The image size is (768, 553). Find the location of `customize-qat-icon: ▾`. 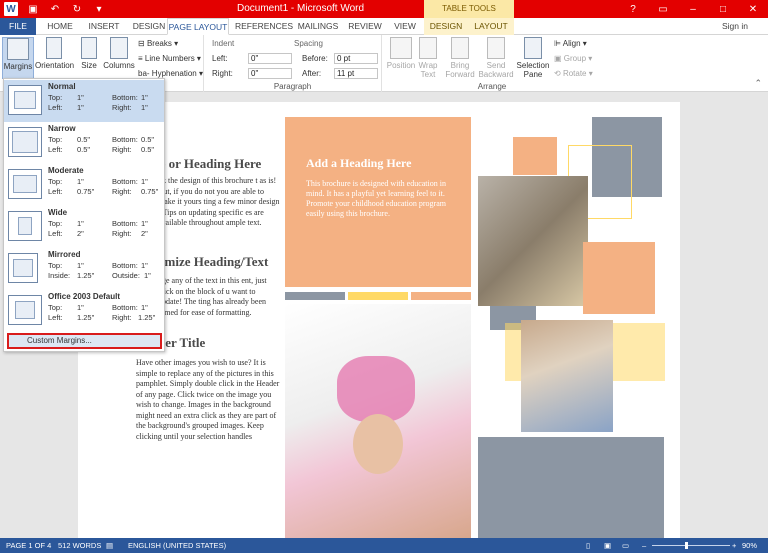

customize-qat-icon: ▾ is located at coordinates (99, 9).